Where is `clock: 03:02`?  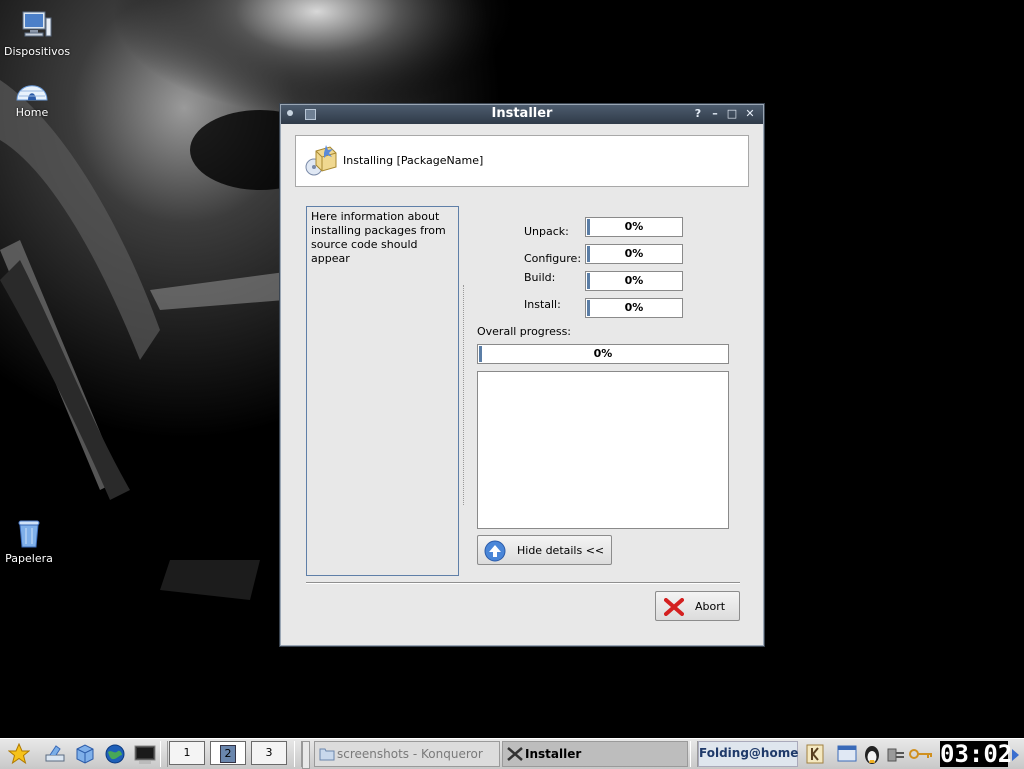
clock: 03:02 is located at coordinates (976, 754).